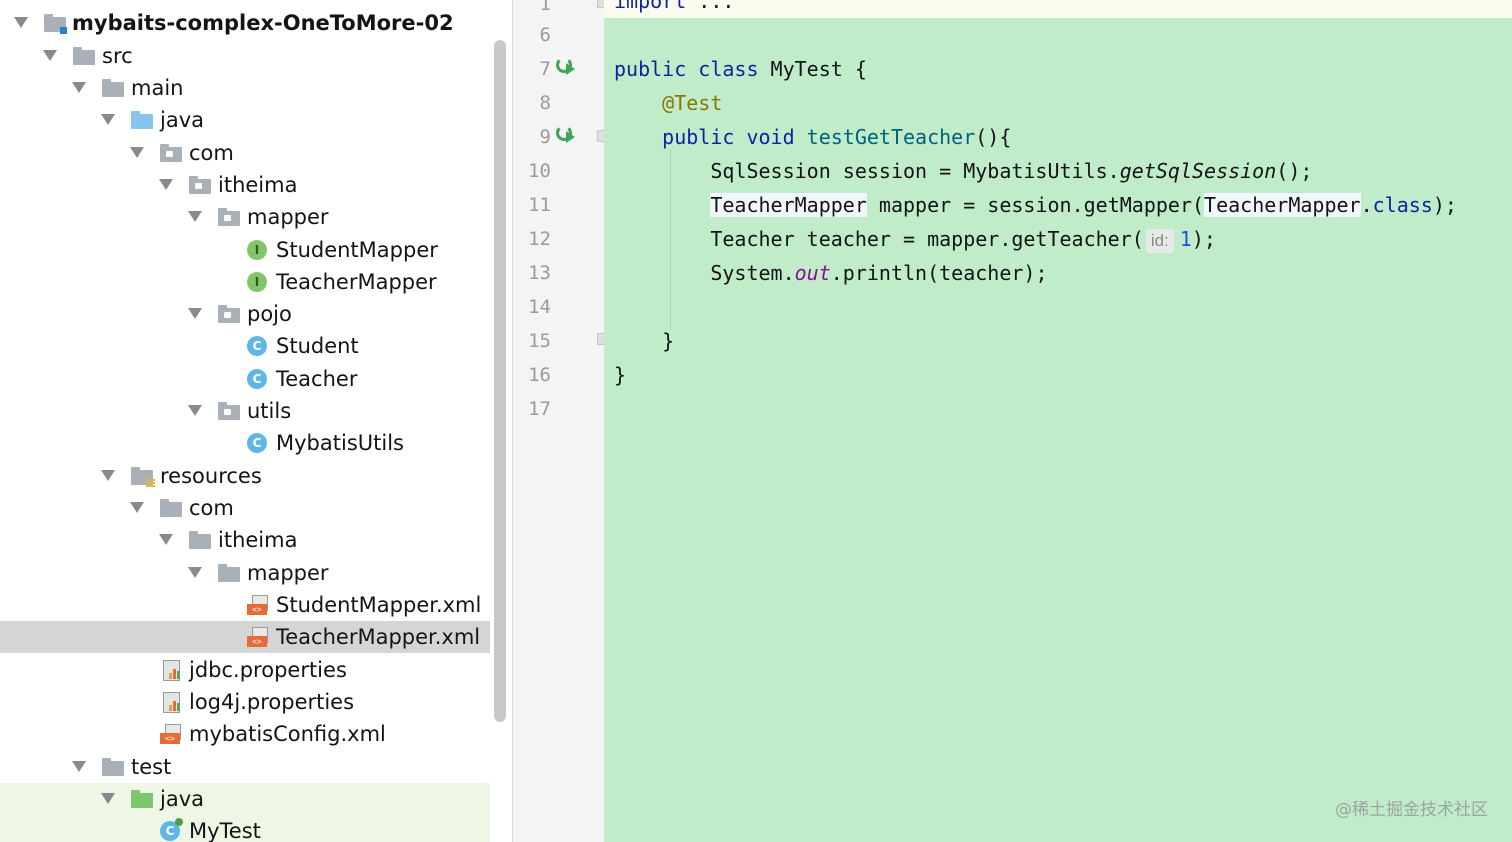 The height and width of the screenshot is (842, 1512). What do you see at coordinates (1058, 9) in the screenshot?
I see `import-line` at bounding box center [1058, 9].